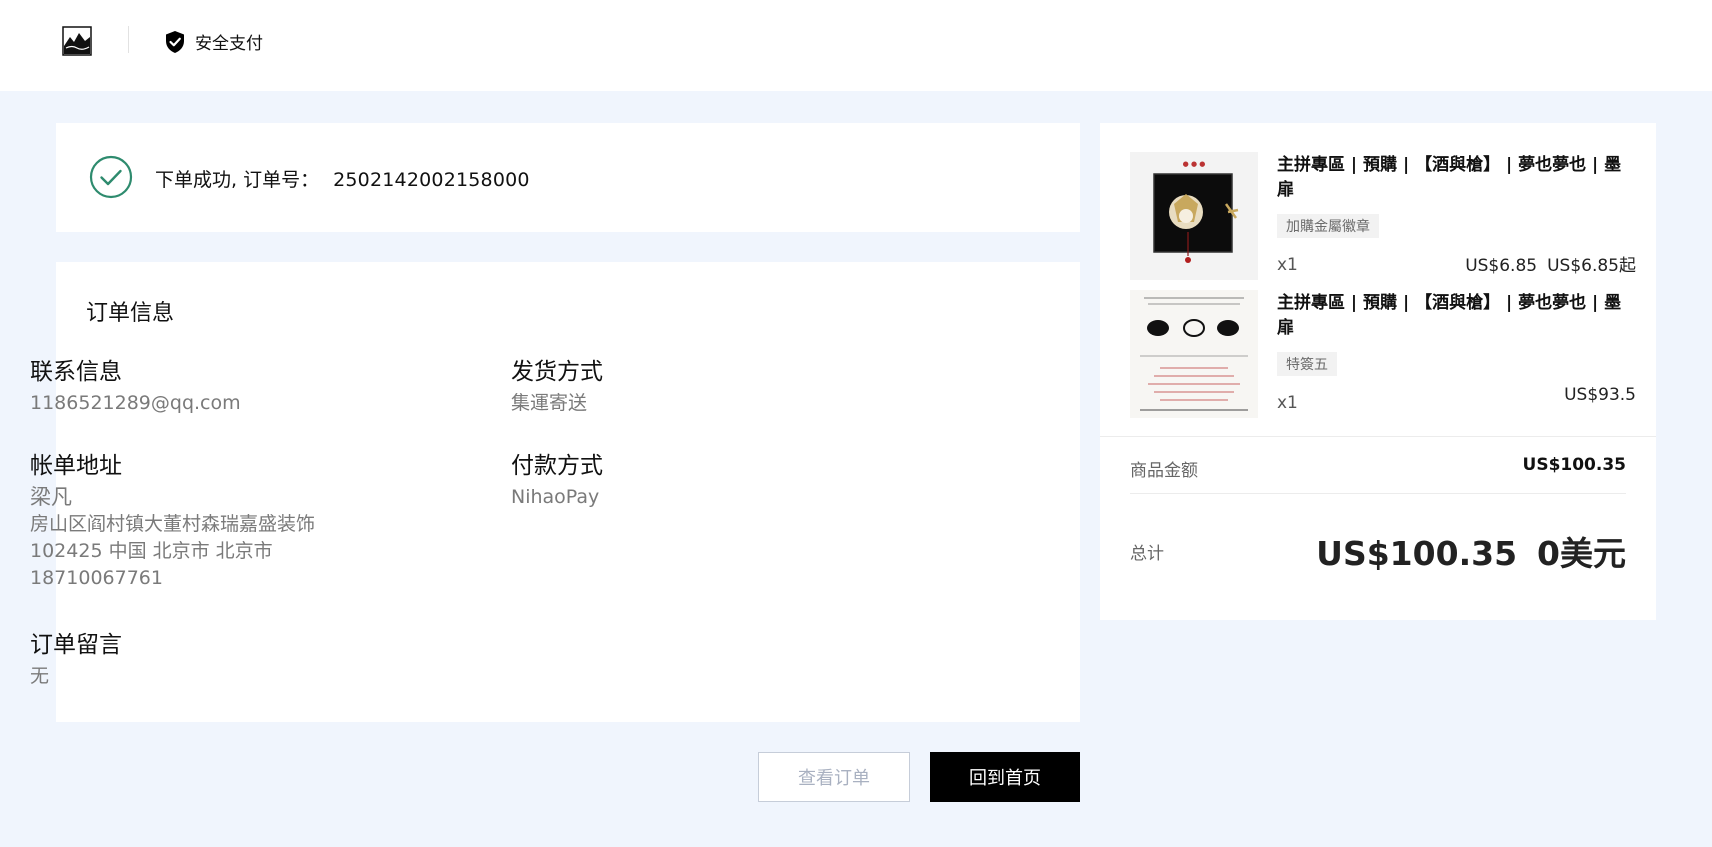 The image size is (1712, 847). I want to click on billing-line1: 房山区阎村镇大董村森瑞嘉盛装饰, so click(173, 524).